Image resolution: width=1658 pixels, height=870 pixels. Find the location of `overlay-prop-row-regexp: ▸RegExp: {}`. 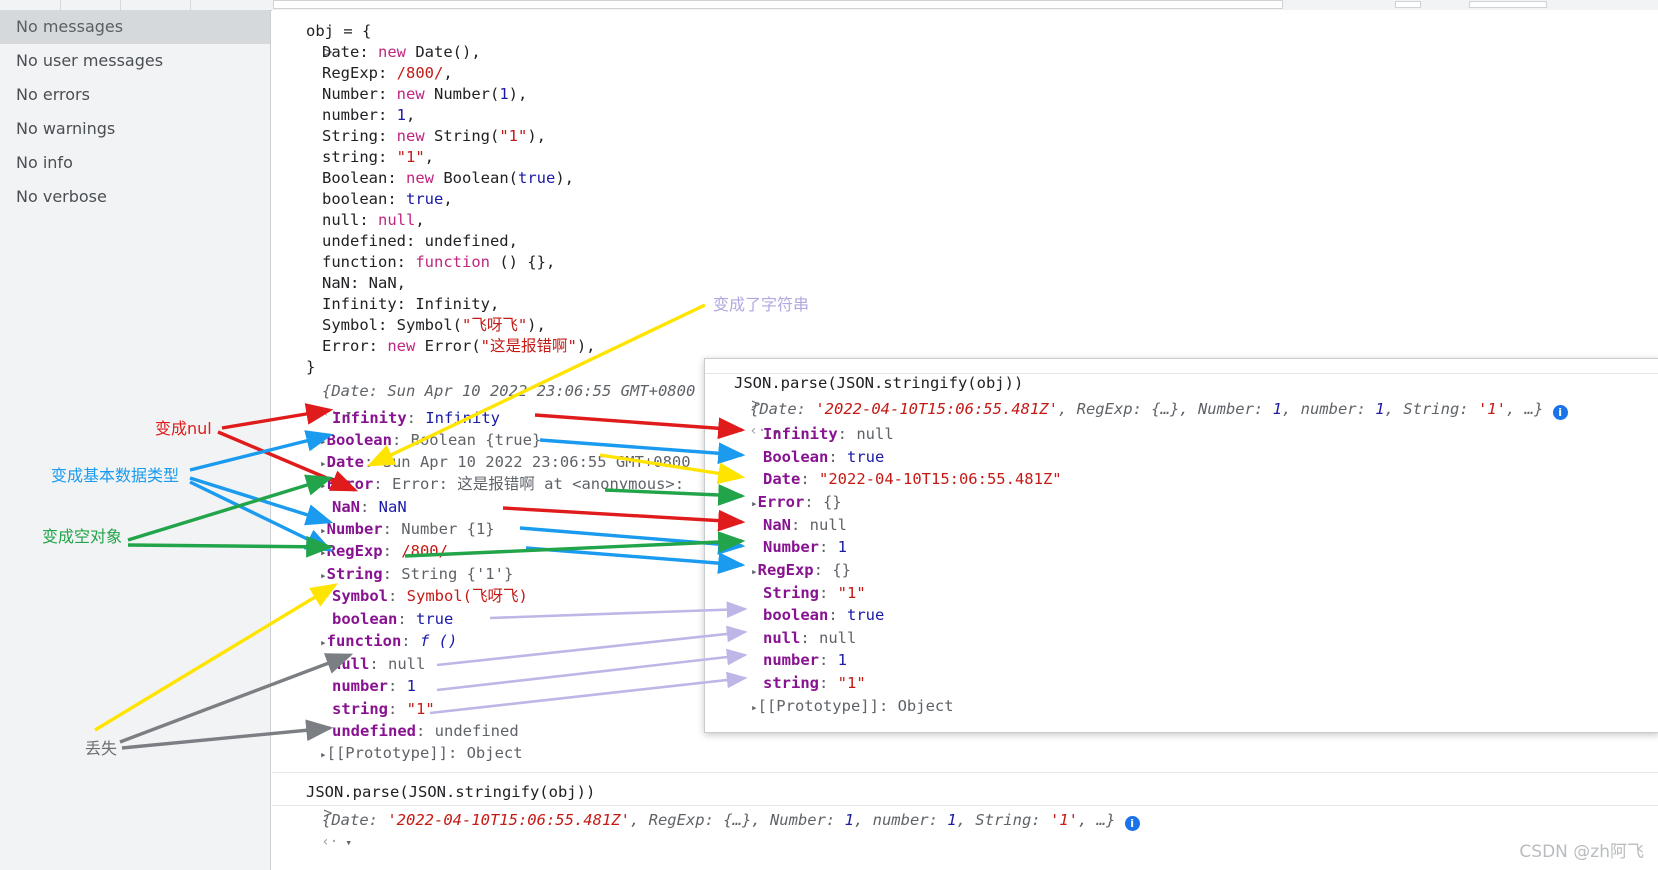

overlay-prop-row-regexp: ▸RegExp: {} is located at coordinates (801, 571).